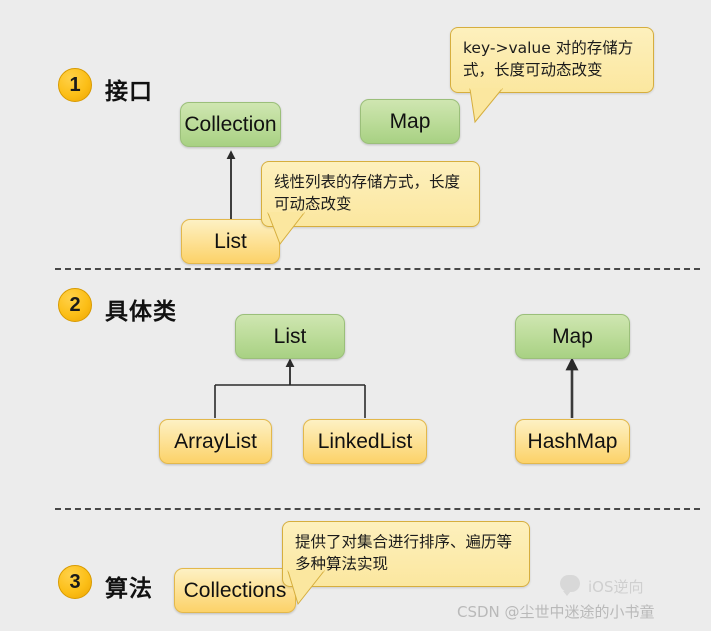  Describe the element at coordinates (141, 312) in the screenshot. I see `section-title-2: 具体类` at that location.